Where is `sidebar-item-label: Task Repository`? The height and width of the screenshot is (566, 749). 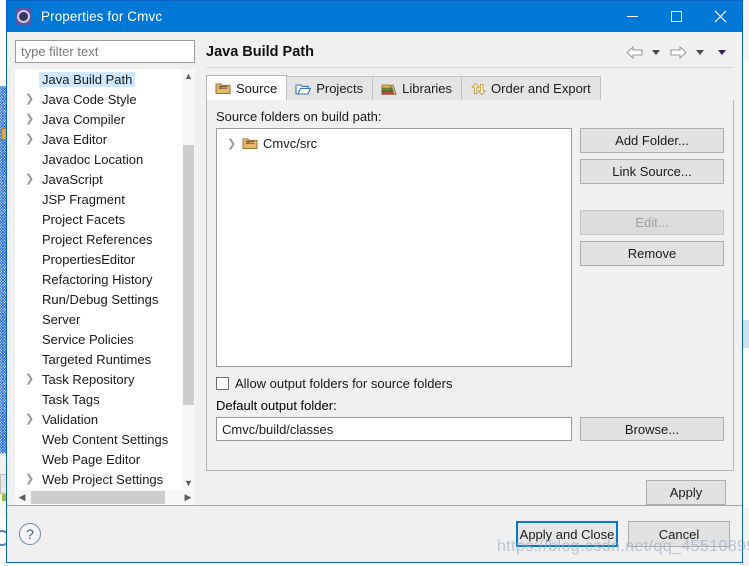
sidebar-item-label: Task Repository is located at coordinates (88, 379).